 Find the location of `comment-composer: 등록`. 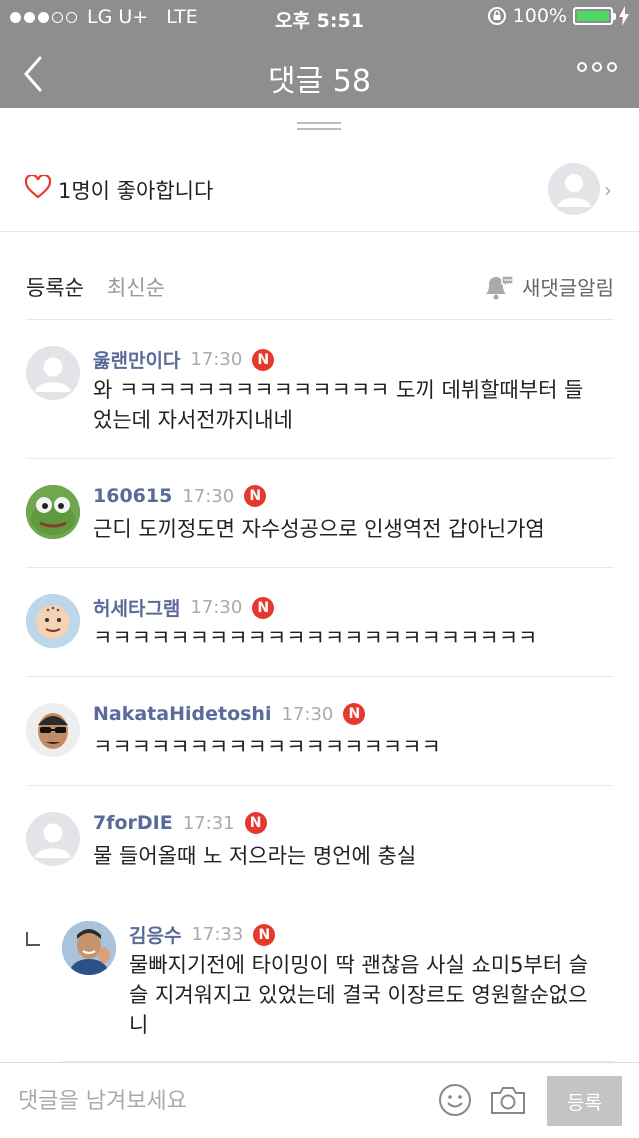

comment-composer: 등록 is located at coordinates (319, 1100).